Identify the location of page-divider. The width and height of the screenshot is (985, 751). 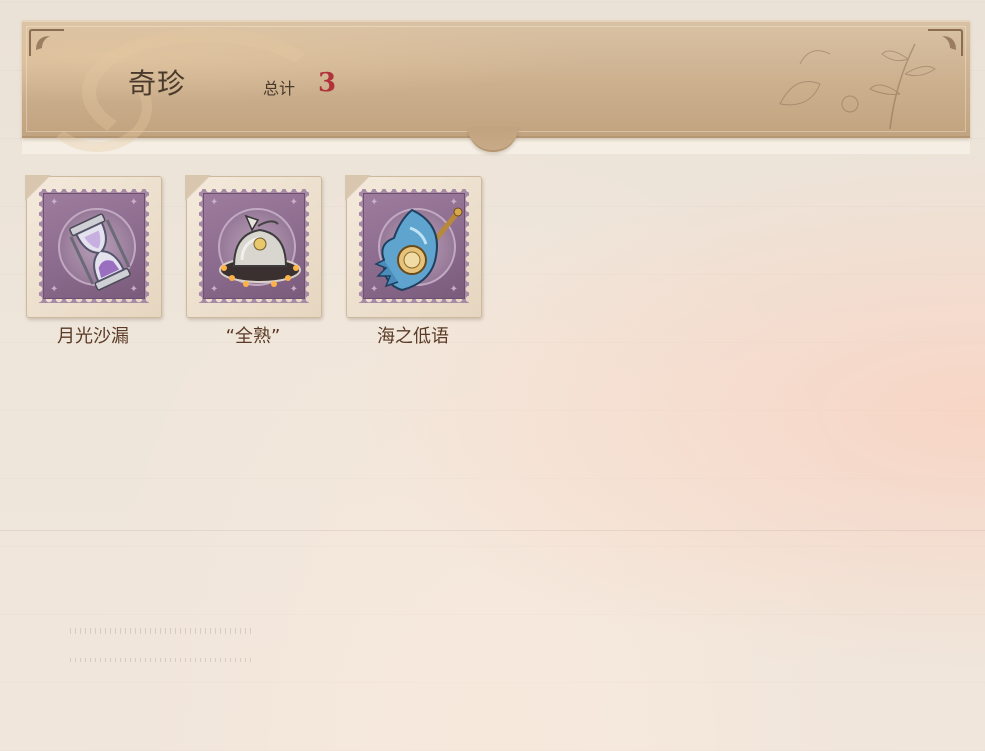
(492, 530).